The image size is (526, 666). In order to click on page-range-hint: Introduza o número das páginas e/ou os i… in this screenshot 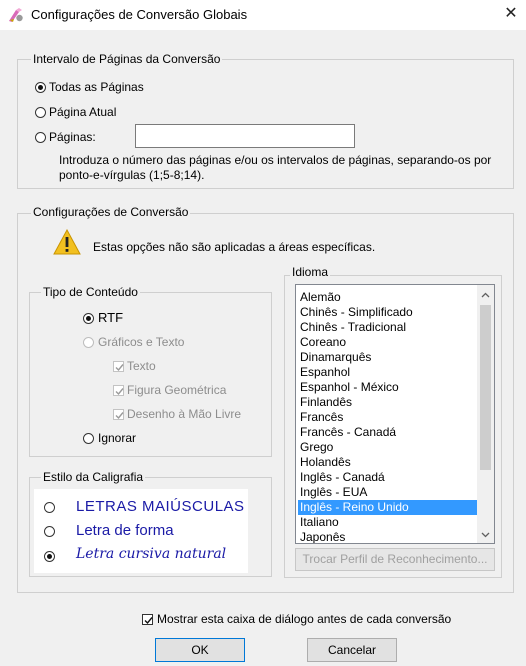, I will do `click(275, 167)`.